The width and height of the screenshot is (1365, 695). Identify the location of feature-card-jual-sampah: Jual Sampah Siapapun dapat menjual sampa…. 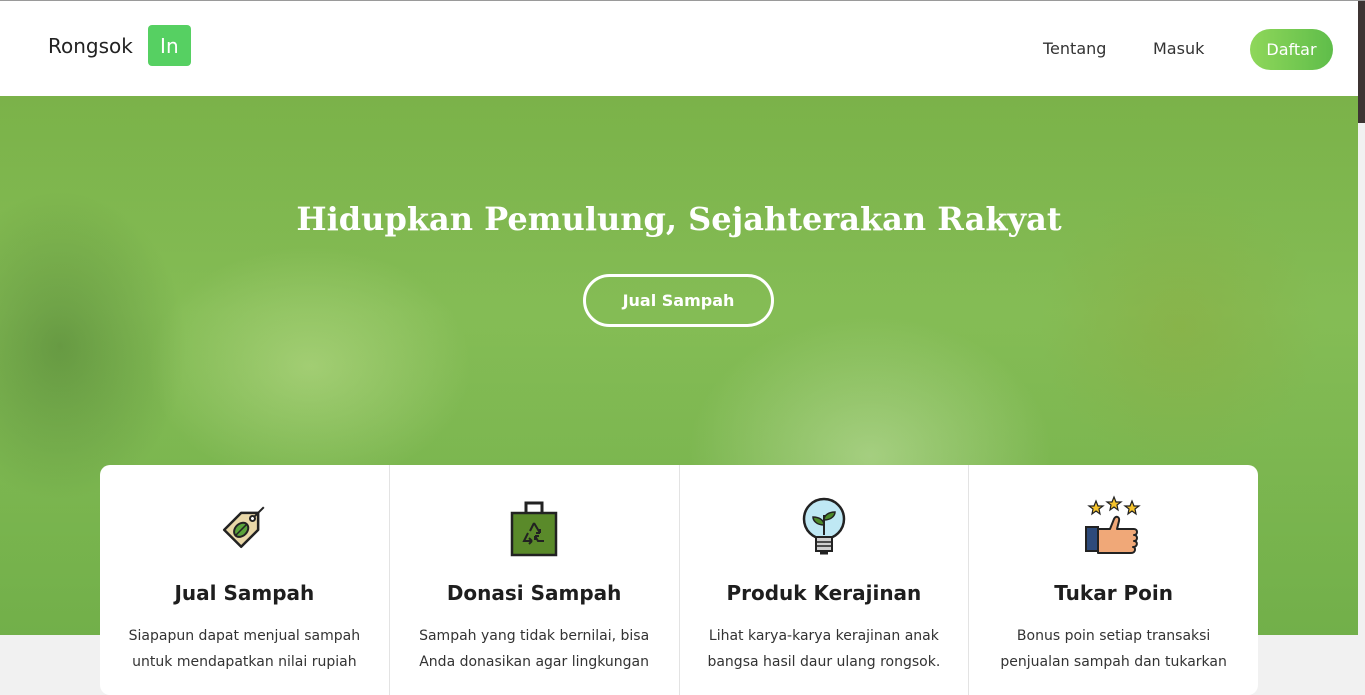
(245, 580).